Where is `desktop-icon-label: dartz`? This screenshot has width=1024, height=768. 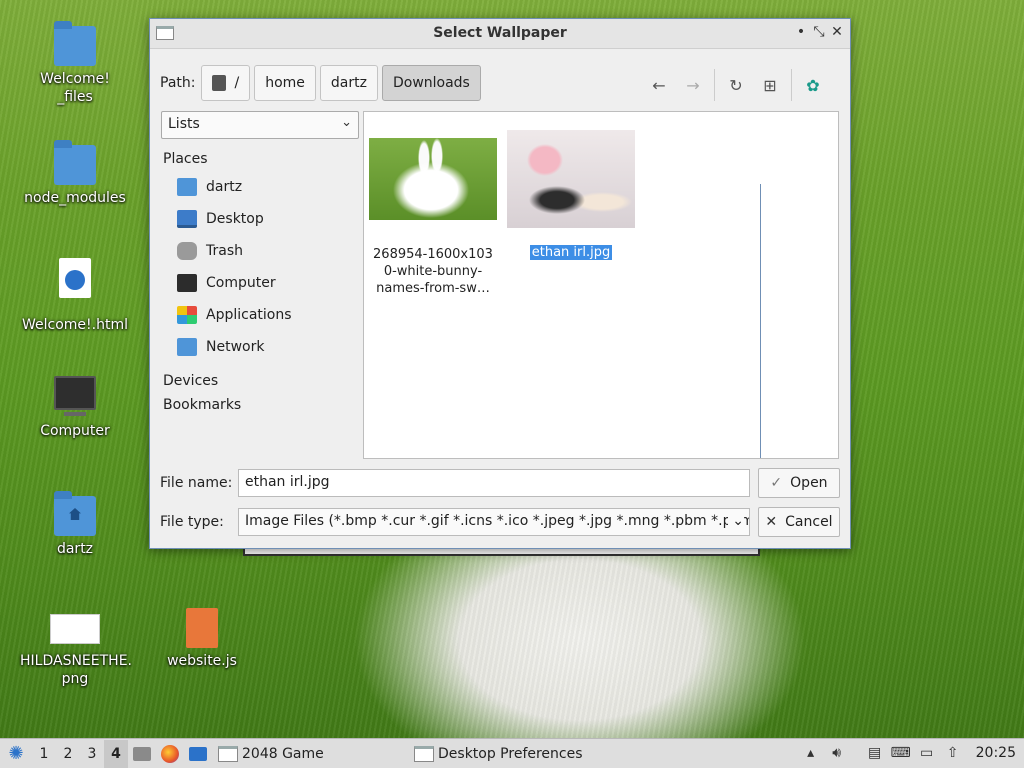
desktop-icon-label: dartz is located at coordinates (75, 549).